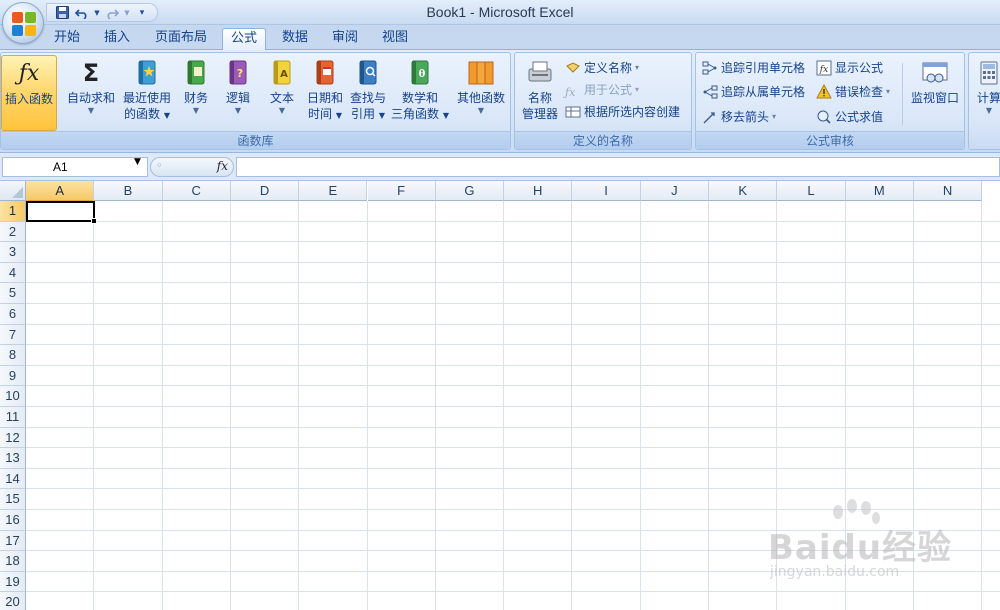  What do you see at coordinates (60, 211) in the screenshot?
I see `active-cell` at bounding box center [60, 211].